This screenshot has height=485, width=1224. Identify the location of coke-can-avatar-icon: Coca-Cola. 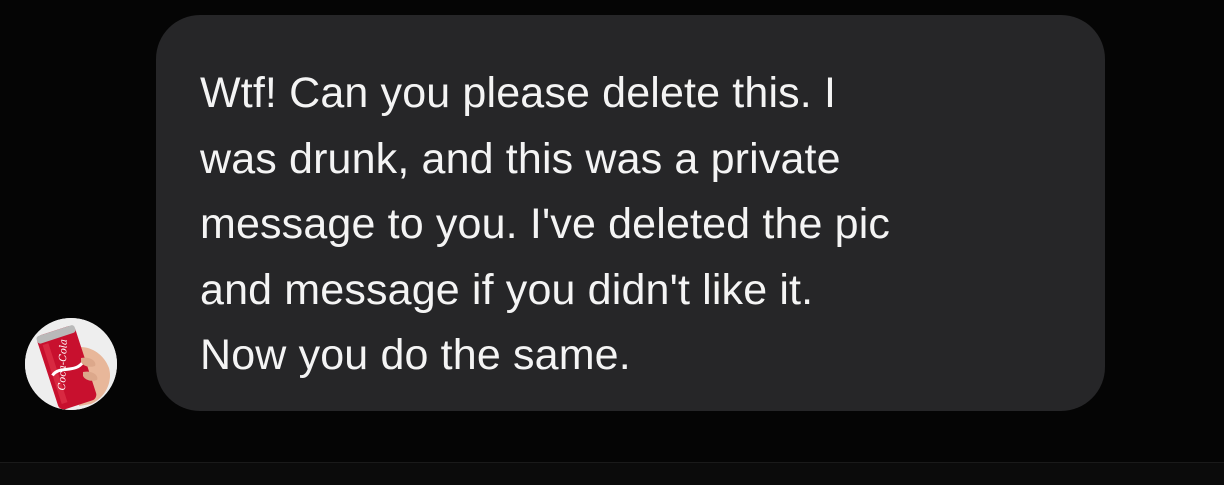
(71, 364).